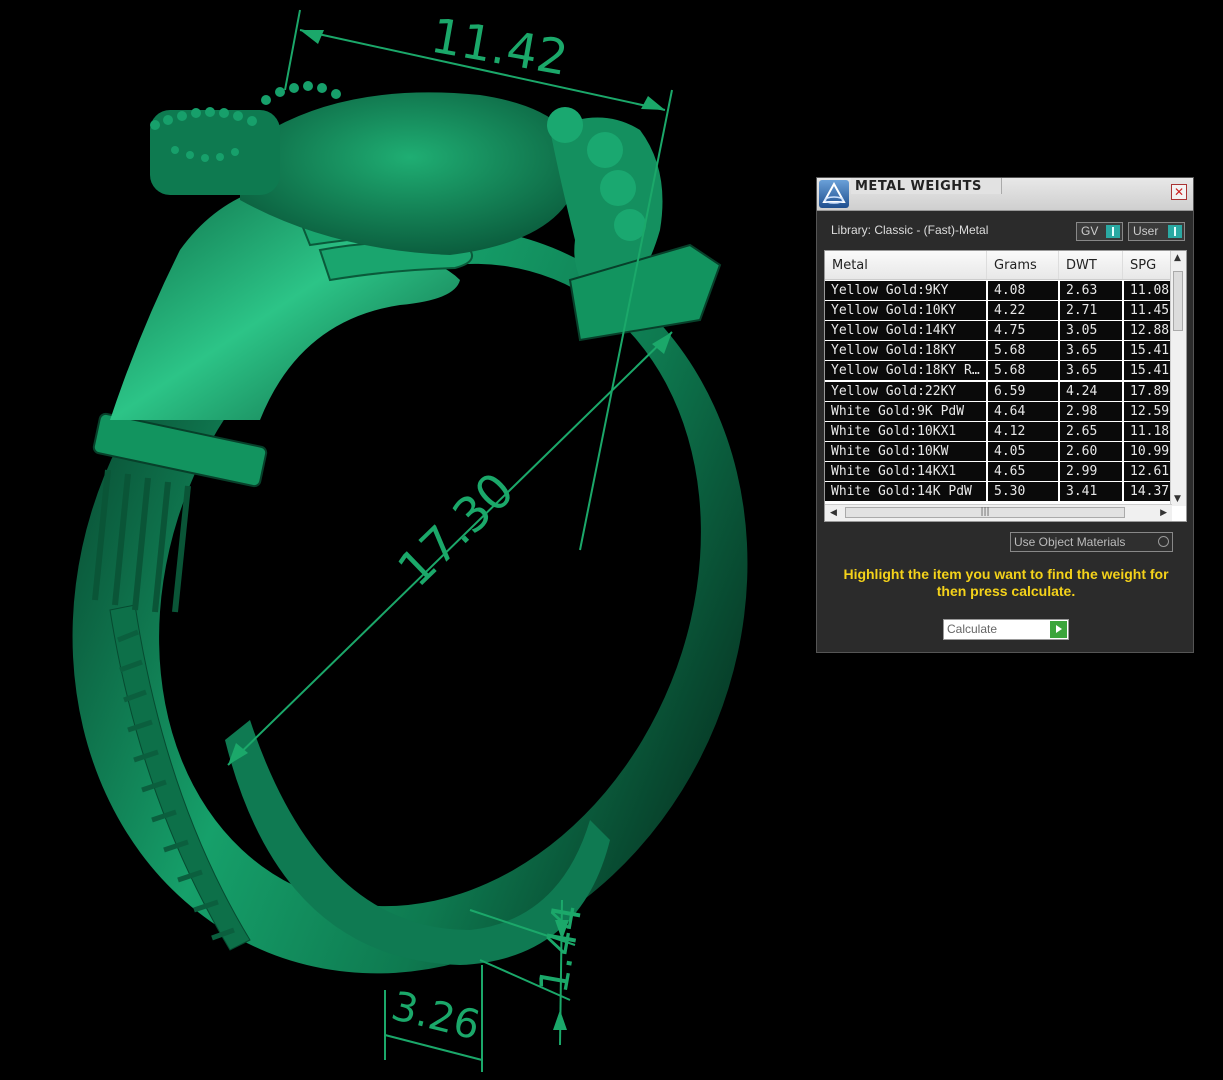 This screenshot has width=1223, height=1080. I want to click on scroll-right-icon: ▶, so click(1163, 513).